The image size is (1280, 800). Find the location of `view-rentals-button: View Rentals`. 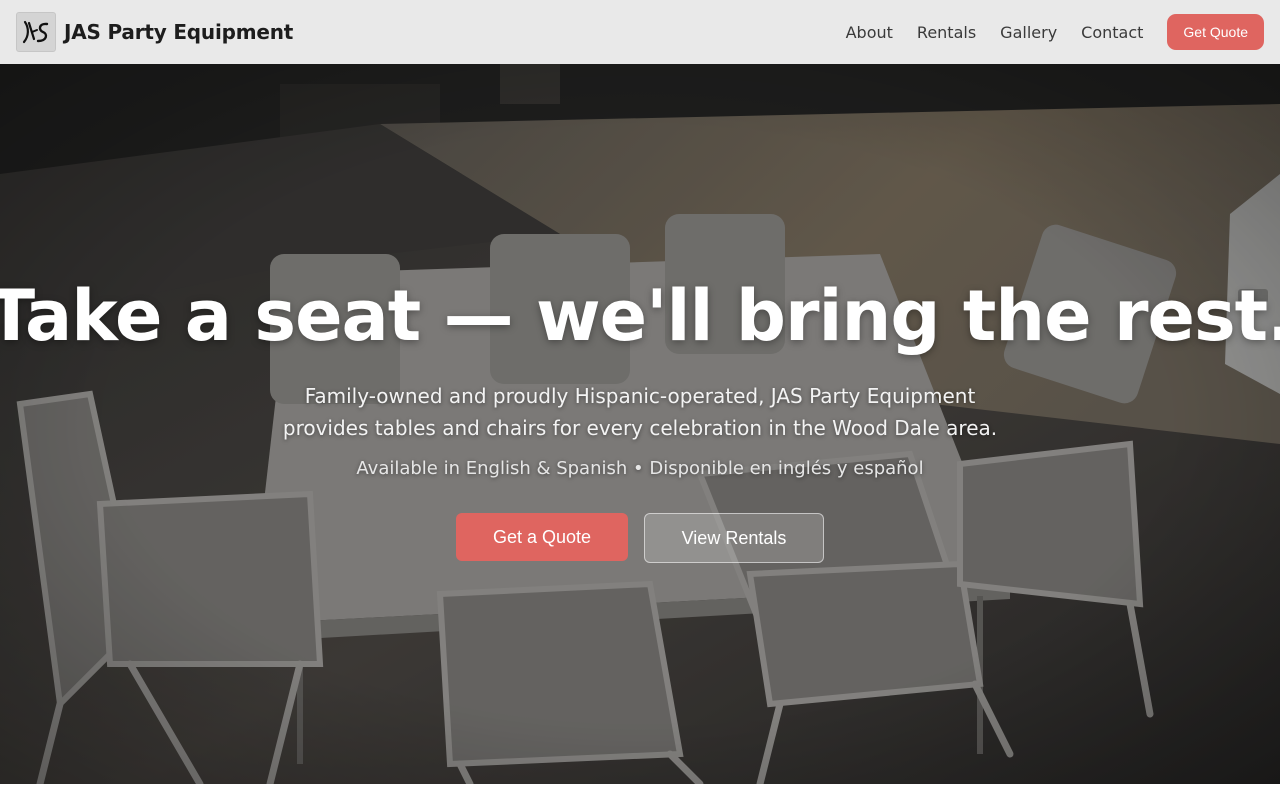

view-rentals-button: View Rentals is located at coordinates (734, 538).